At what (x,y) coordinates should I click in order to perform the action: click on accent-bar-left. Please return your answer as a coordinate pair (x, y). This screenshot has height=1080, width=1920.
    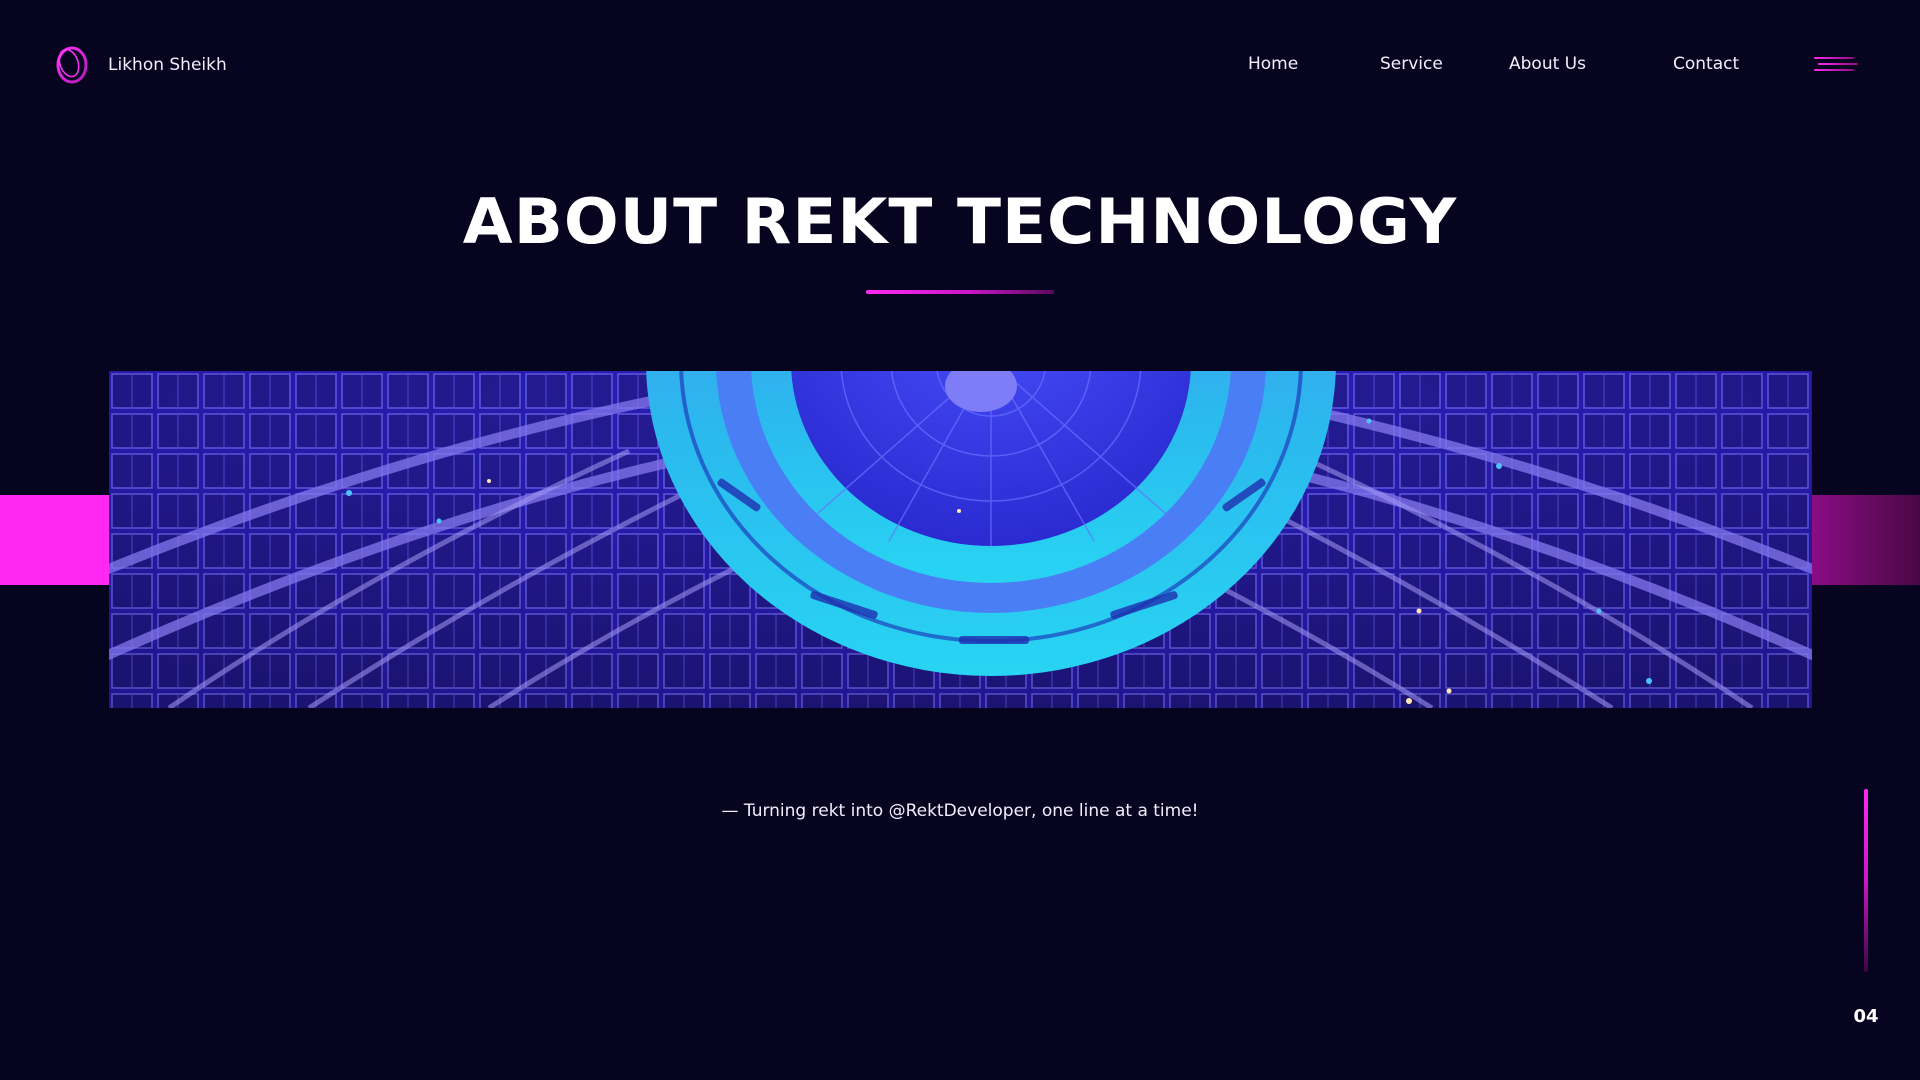
    Looking at the image, I should click on (55, 540).